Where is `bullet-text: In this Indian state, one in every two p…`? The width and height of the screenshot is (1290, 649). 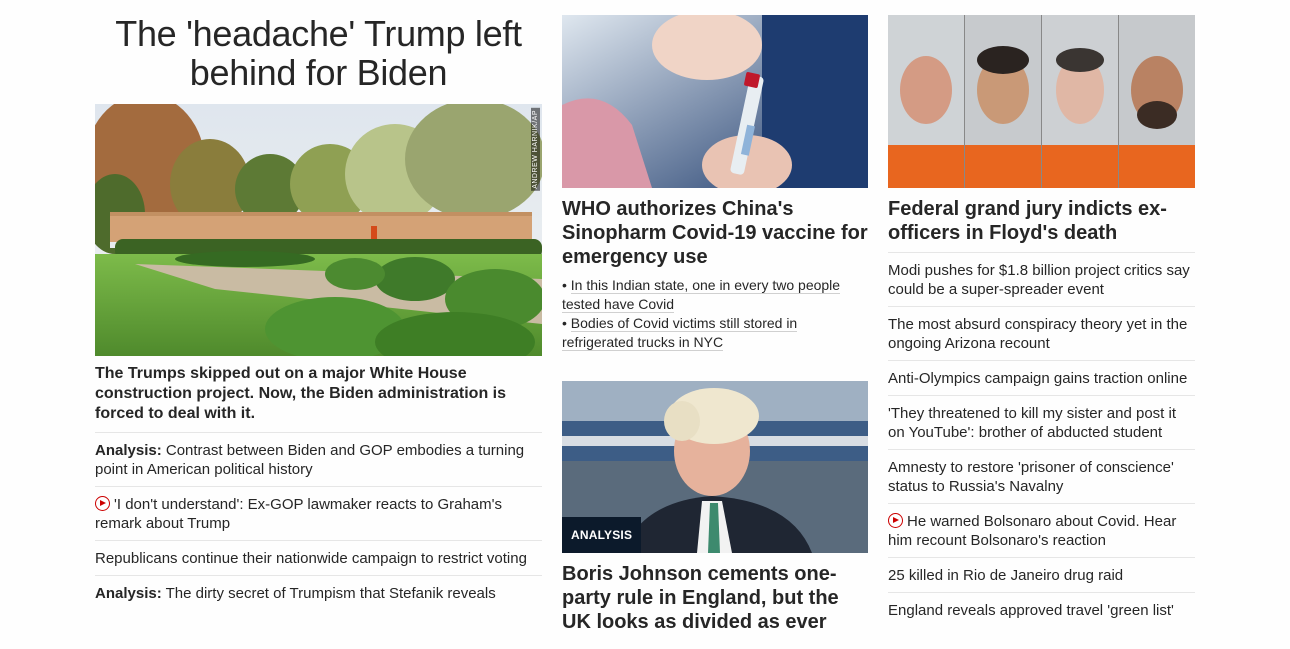
bullet-text: In this Indian state, one in every two p… is located at coordinates (701, 295).